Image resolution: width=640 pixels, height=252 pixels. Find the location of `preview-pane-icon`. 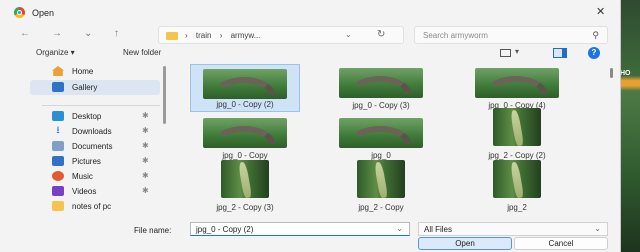

preview-pane-icon is located at coordinates (560, 53).